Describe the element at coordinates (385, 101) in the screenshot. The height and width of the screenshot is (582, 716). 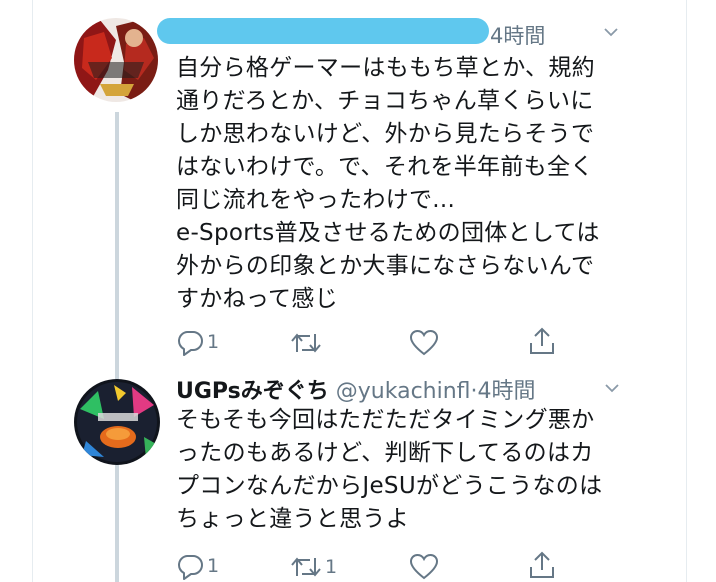
I see `tweet-text-line: 通りだろとか、チョコちゃん草くらいに` at that location.